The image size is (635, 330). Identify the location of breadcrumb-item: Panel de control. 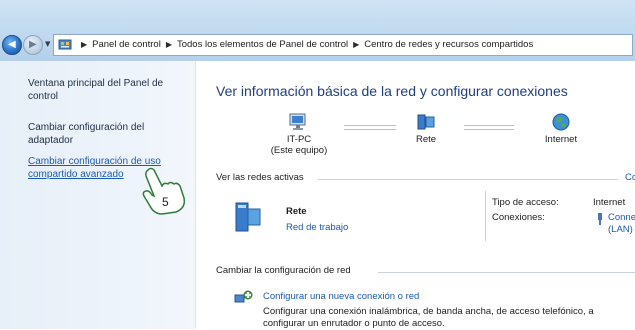
(126, 44).